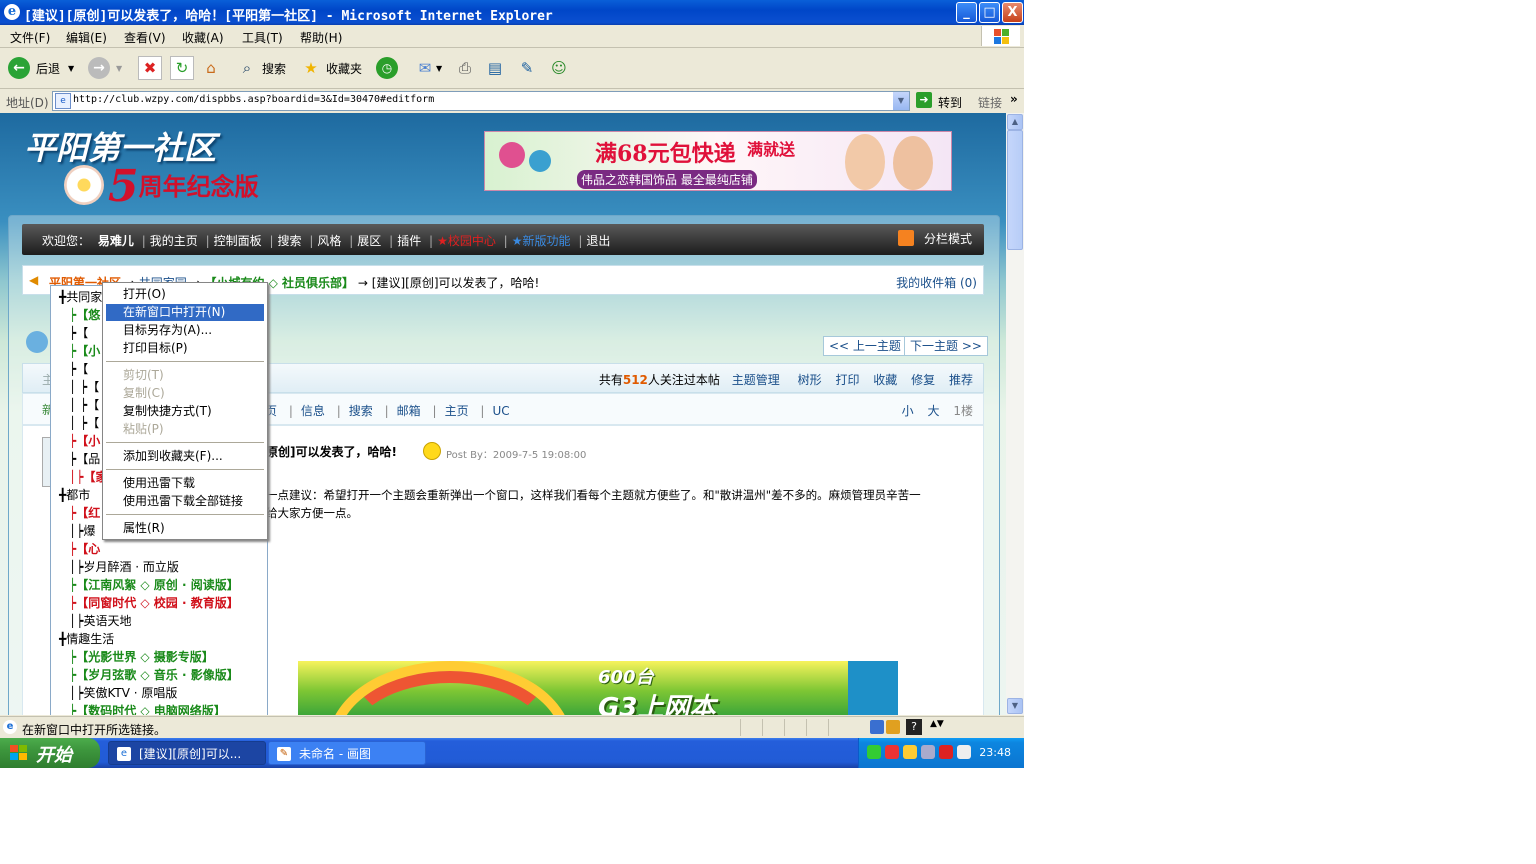 Image resolution: width=1536 pixels, height=864 pixels. What do you see at coordinates (211, 68) in the screenshot?
I see `home-button: ⌂` at bounding box center [211, 68].